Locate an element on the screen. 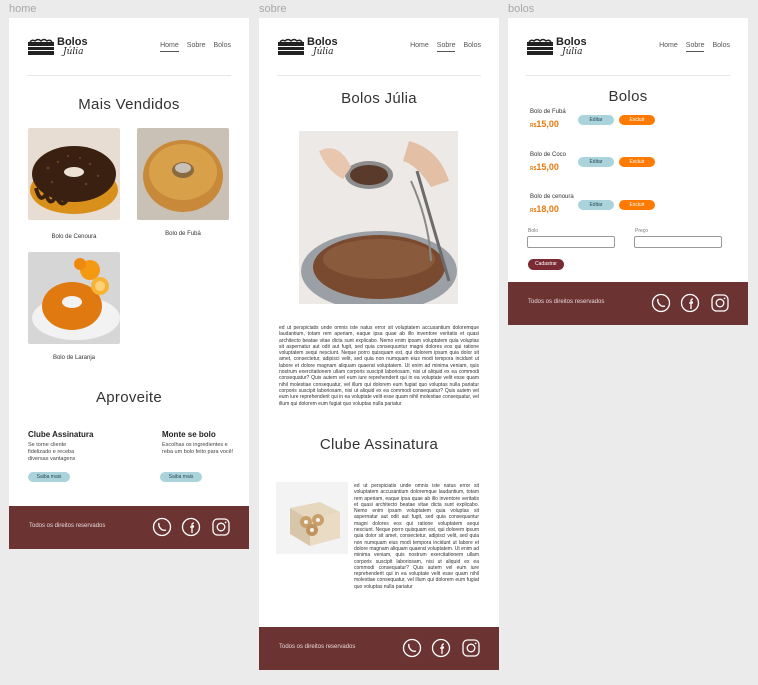  bolo-input is located at coordinates (571, 242).